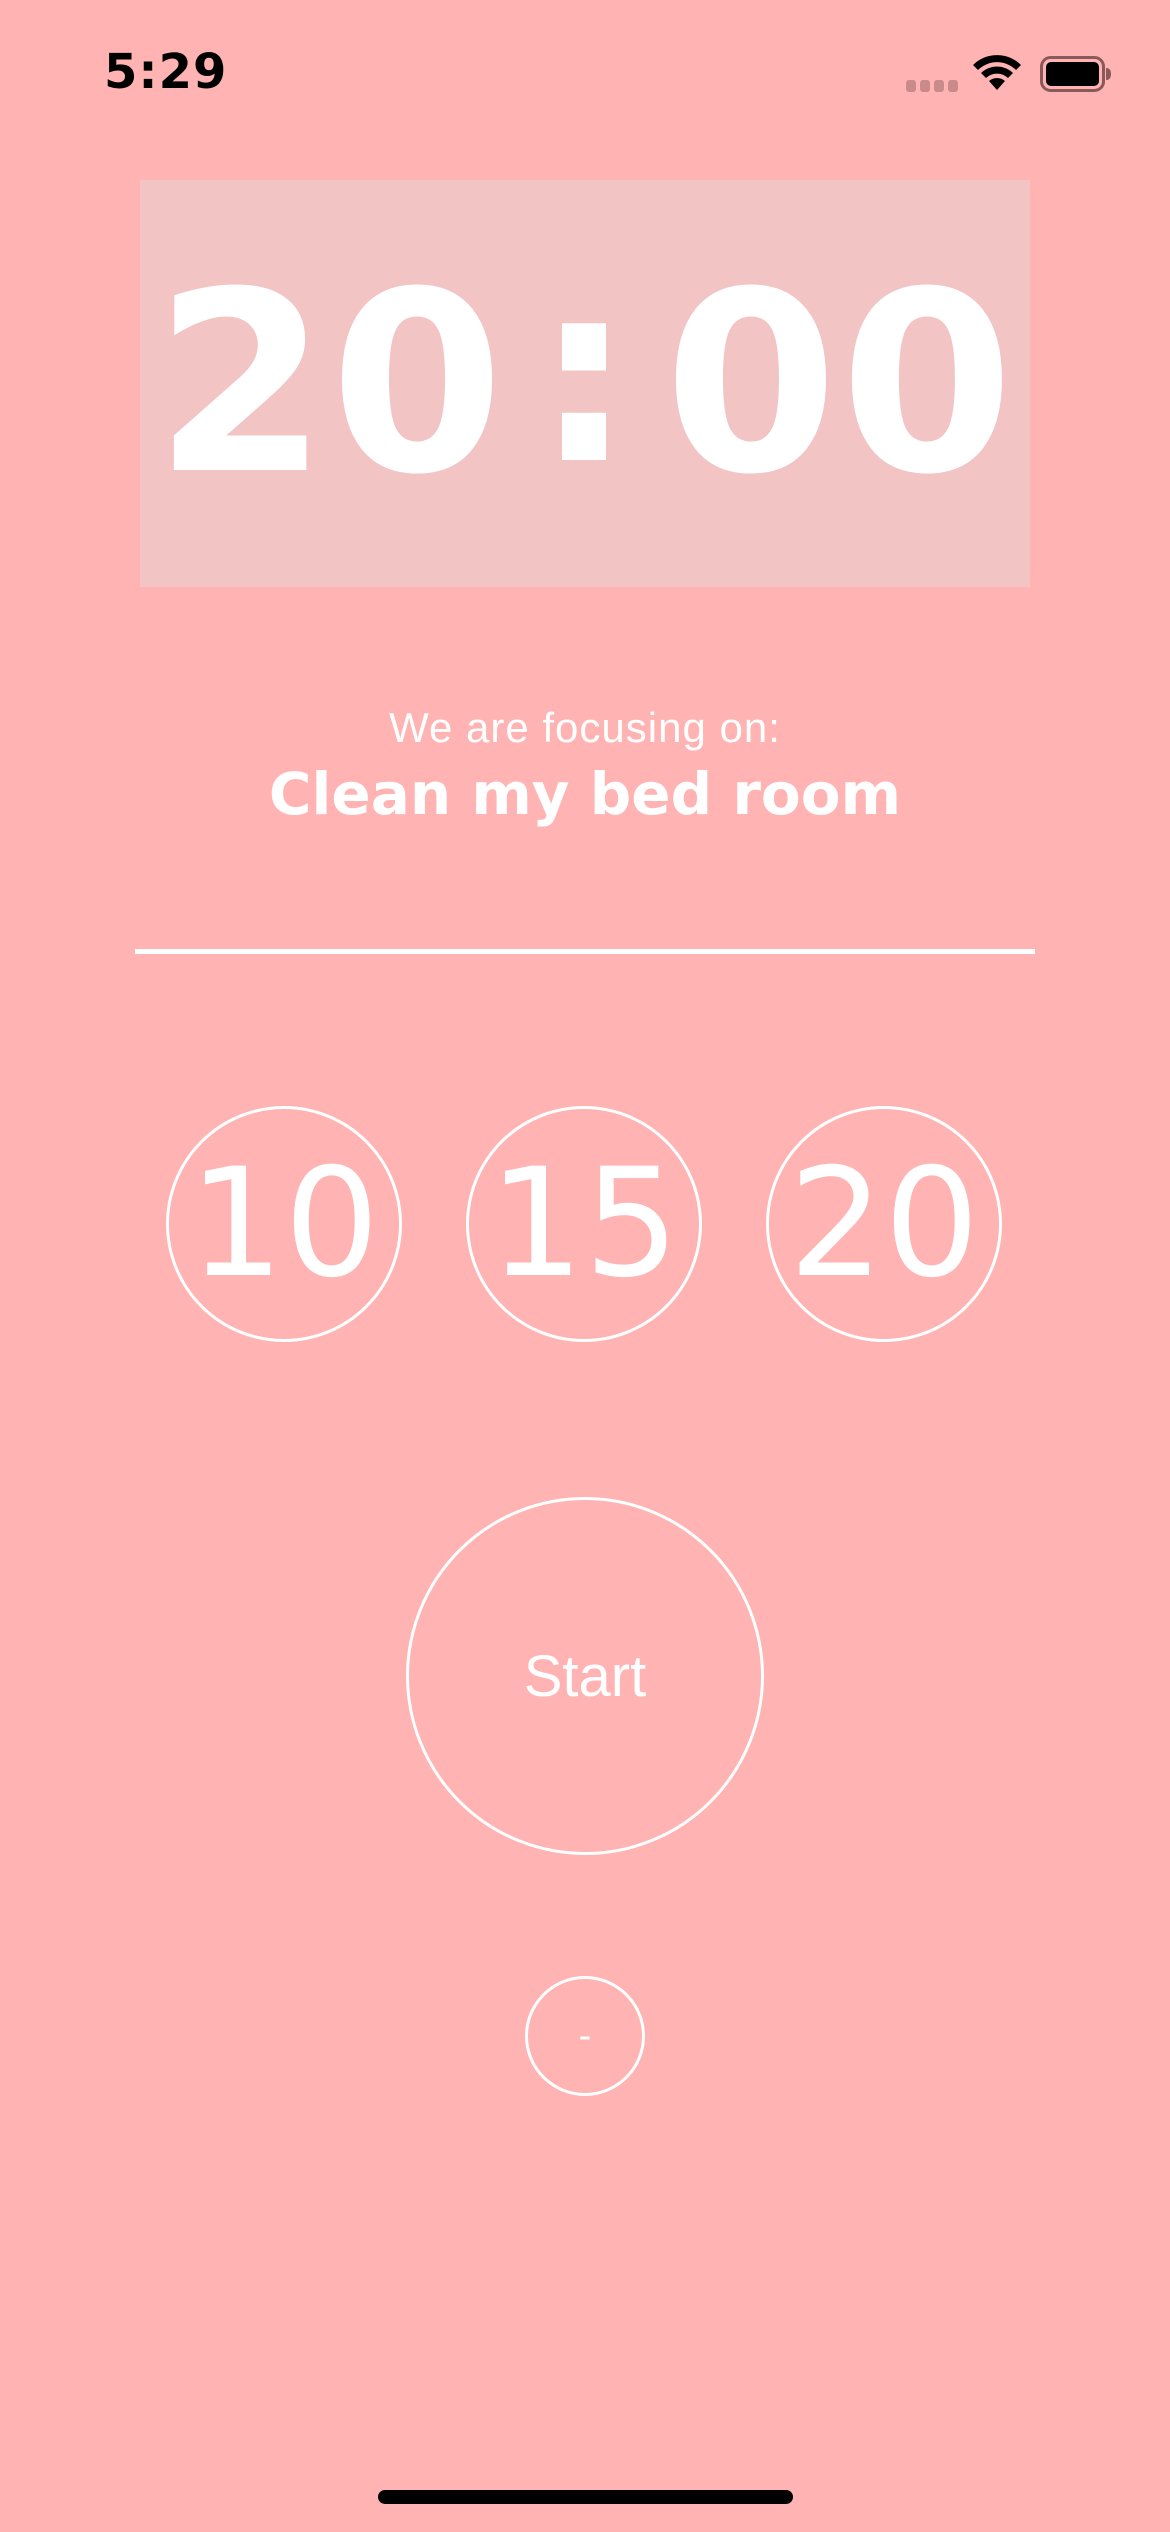  What do you see at coordinates (585, 951) in the screenshot?
I see `divider` at bounding box center [585, 951].